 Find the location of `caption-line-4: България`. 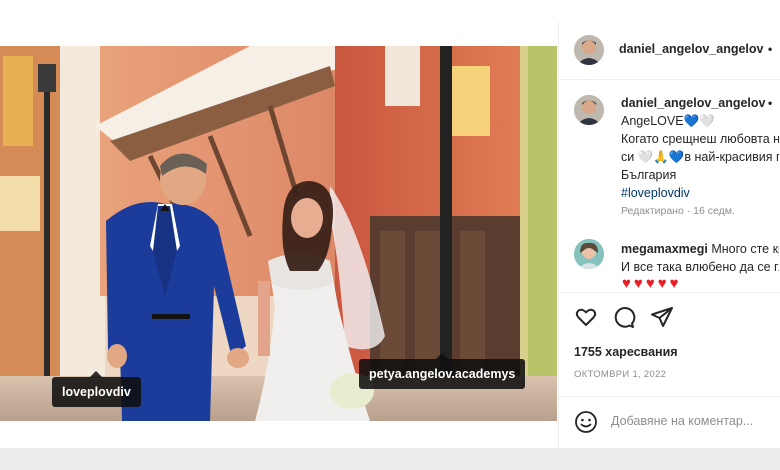

caption-line-4: България is located at coordinates (649, 175).